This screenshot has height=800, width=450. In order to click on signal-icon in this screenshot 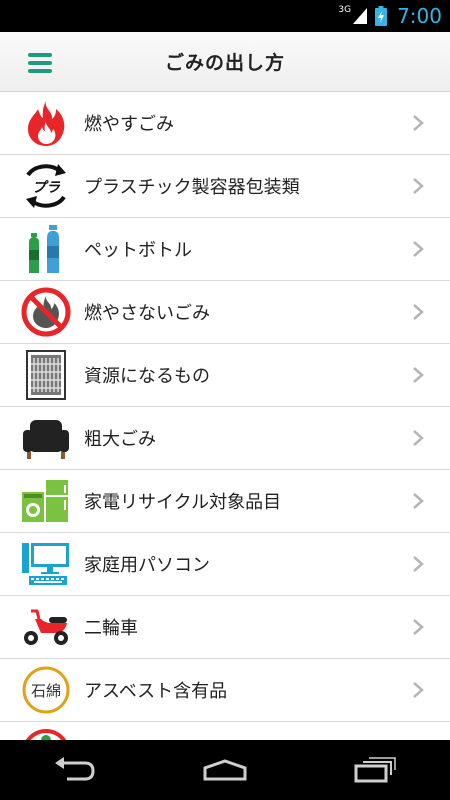, I will do `click(360, 16)`.